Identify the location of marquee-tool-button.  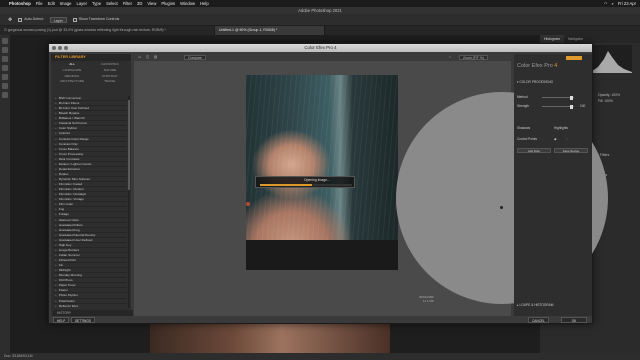
(5, 50).